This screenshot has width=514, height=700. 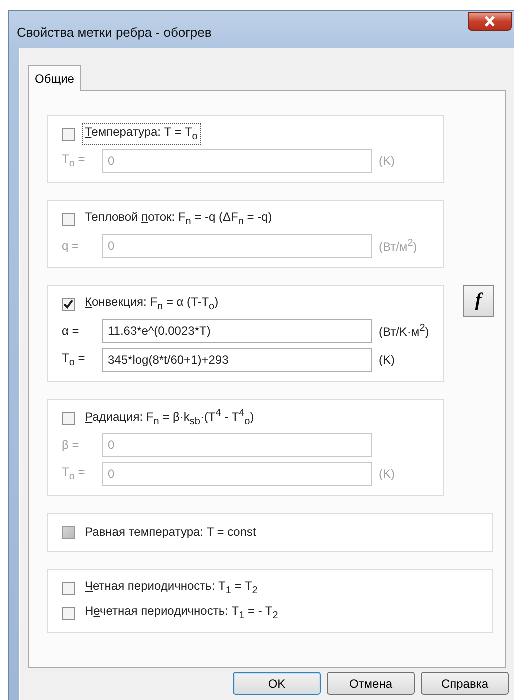 I want to click on input-field: 345*log(8*t/60+1)+293, so click(x=237, y=360).